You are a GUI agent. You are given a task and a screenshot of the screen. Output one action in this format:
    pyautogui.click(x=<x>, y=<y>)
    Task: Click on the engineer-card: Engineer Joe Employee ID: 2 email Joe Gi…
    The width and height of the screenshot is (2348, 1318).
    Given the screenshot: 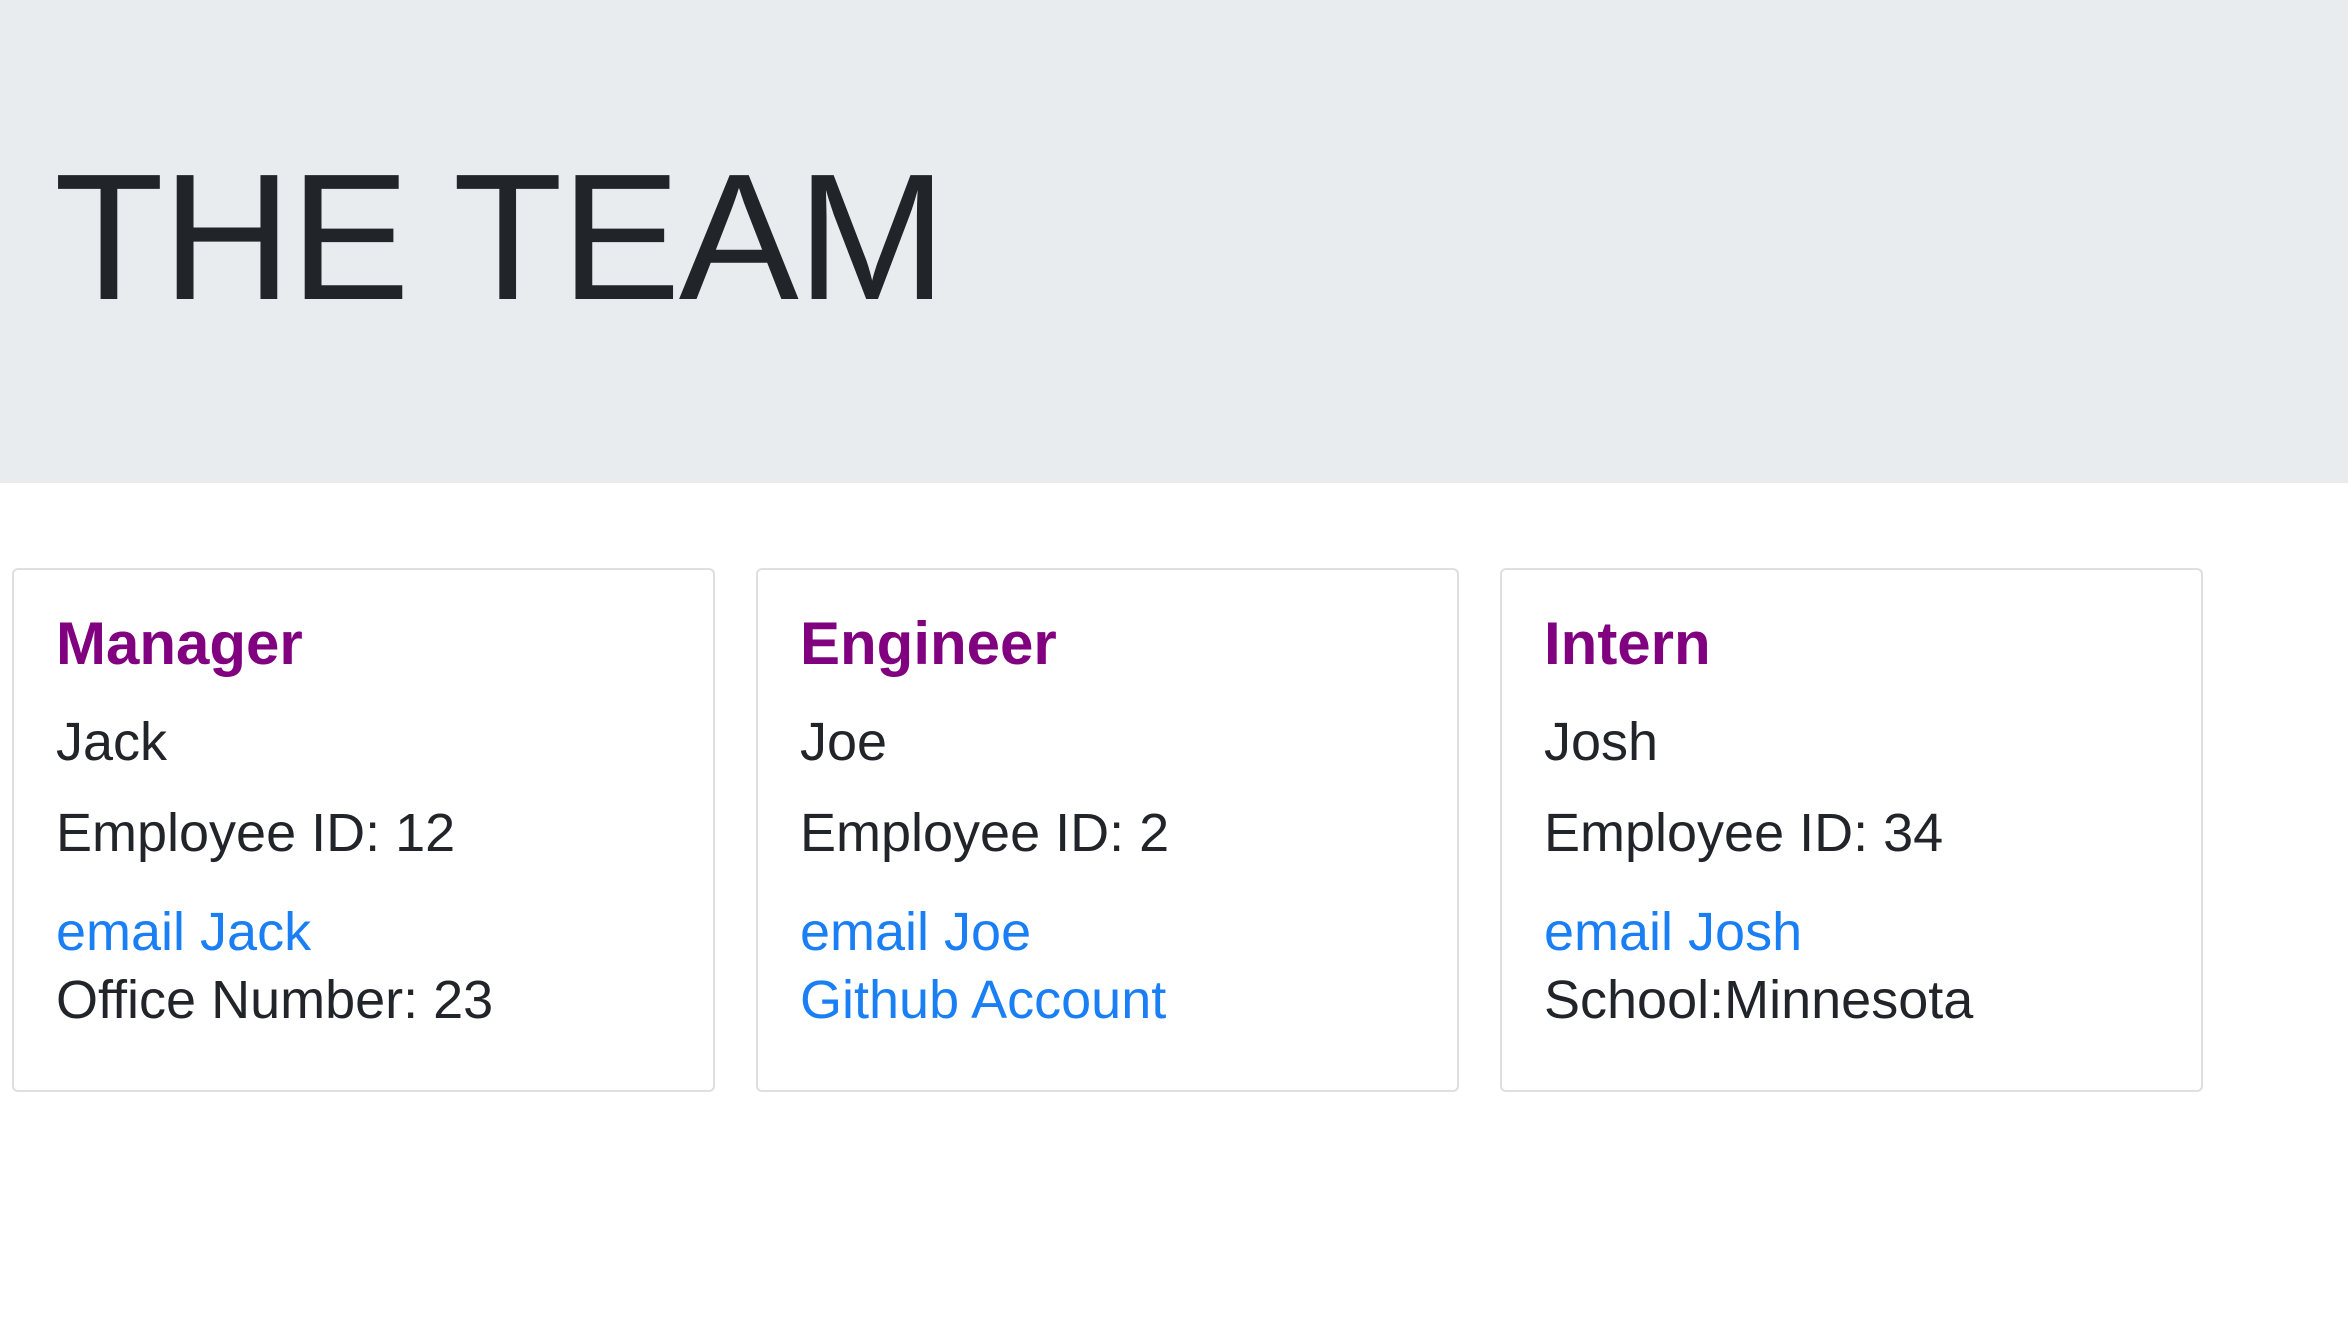 What is the action you would take?
    pyautogui.click(x=1107, y=830)
    